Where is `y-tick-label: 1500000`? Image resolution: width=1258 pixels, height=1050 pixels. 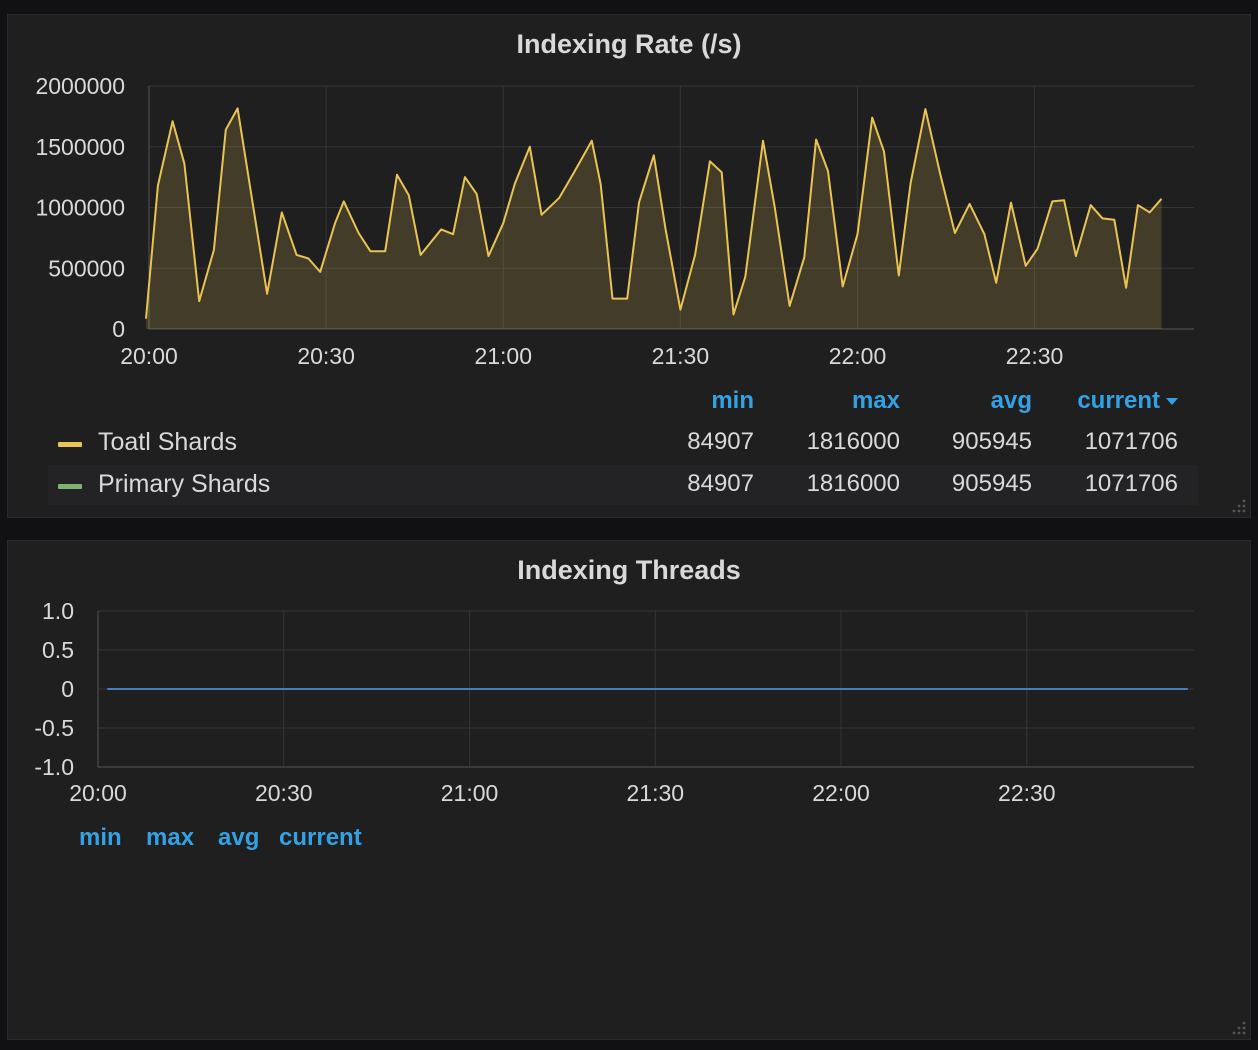 y-tick-label: 1500000 is located at coordinates (80, 147).